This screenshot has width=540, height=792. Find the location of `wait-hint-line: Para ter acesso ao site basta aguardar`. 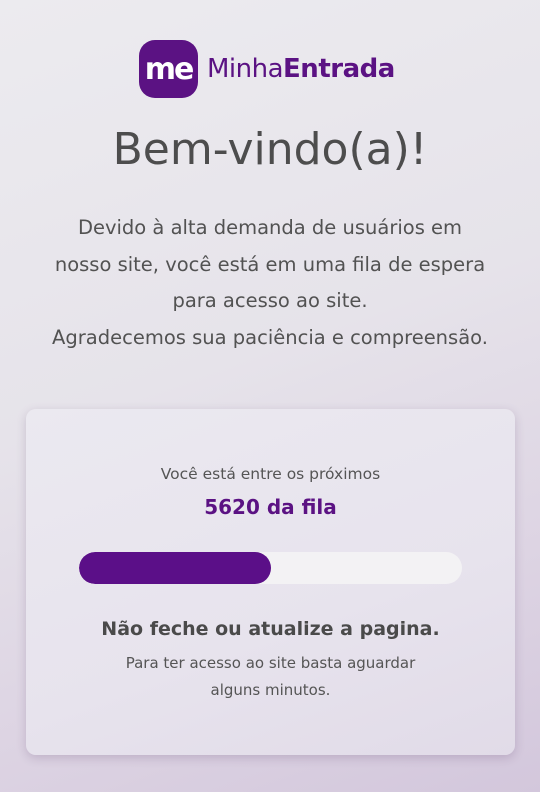

wait-hint-line: Para ter acesso ao site basta aguardar is located at coordinates (270, 663).